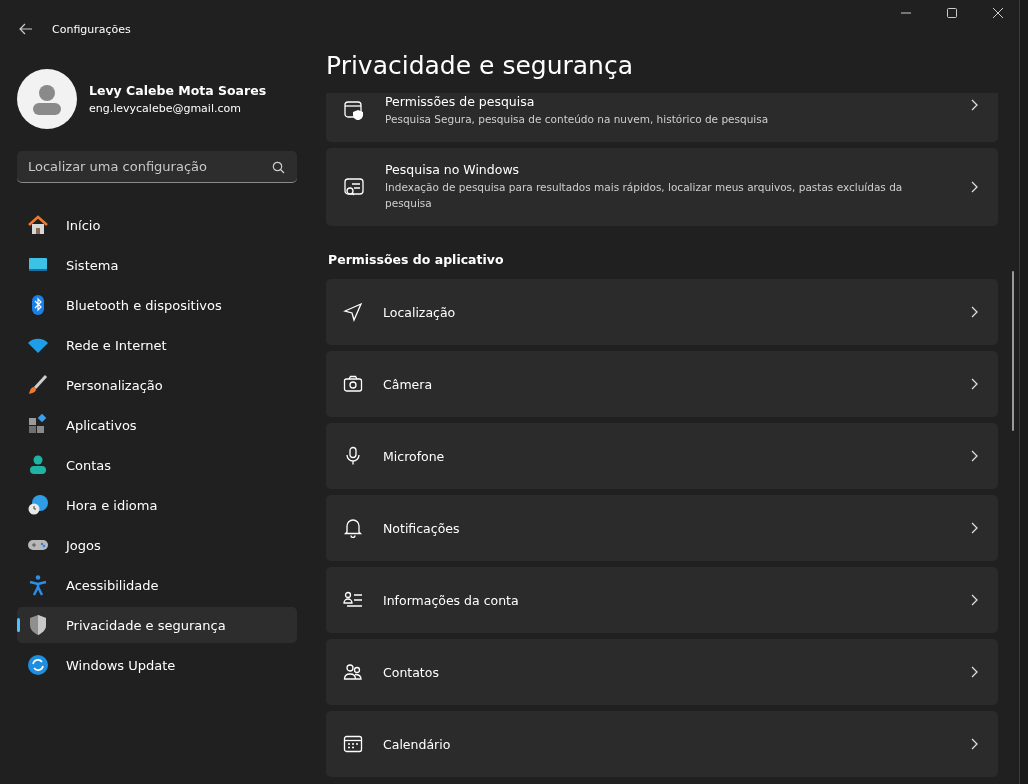 Image resolution: width=1028 pixels, height=784 pixels. I want to click on card-title: Informações da conta, so click(451, 600).